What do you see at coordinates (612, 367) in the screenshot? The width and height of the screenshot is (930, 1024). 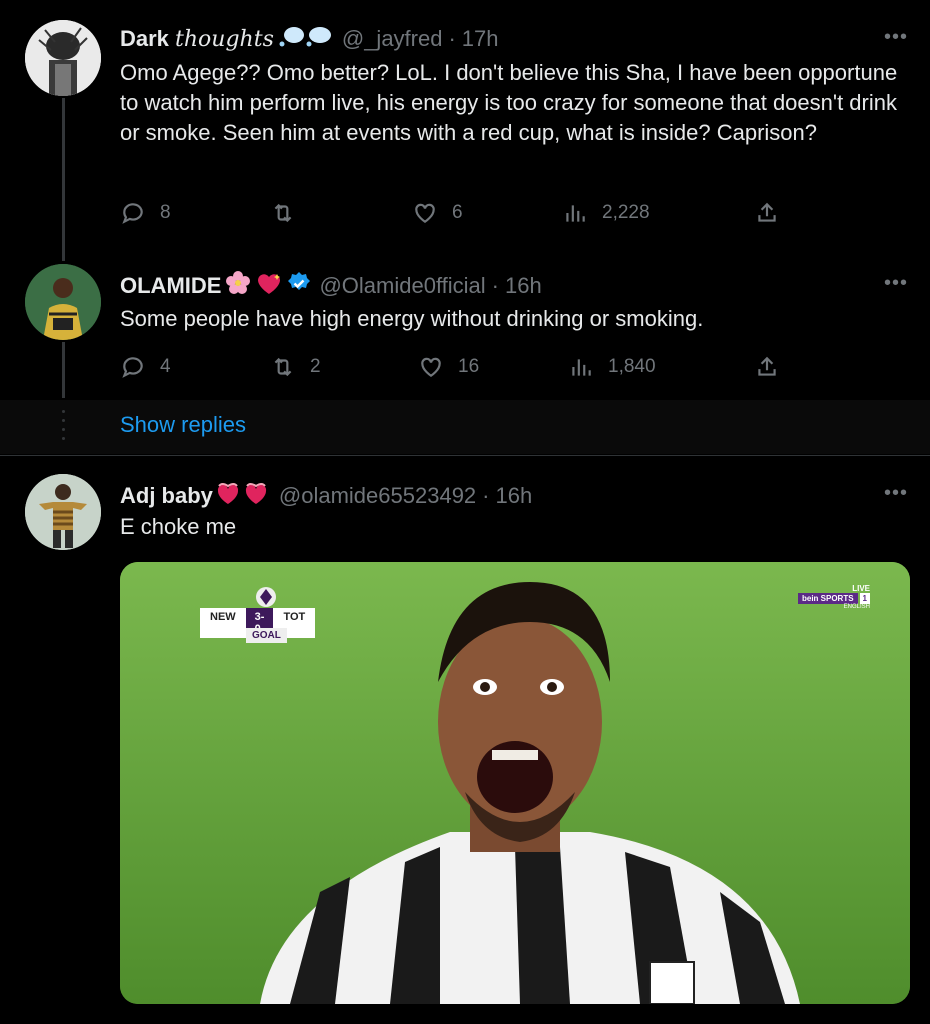 I see `views-button: 1,840` at bounding box center [612, 367].